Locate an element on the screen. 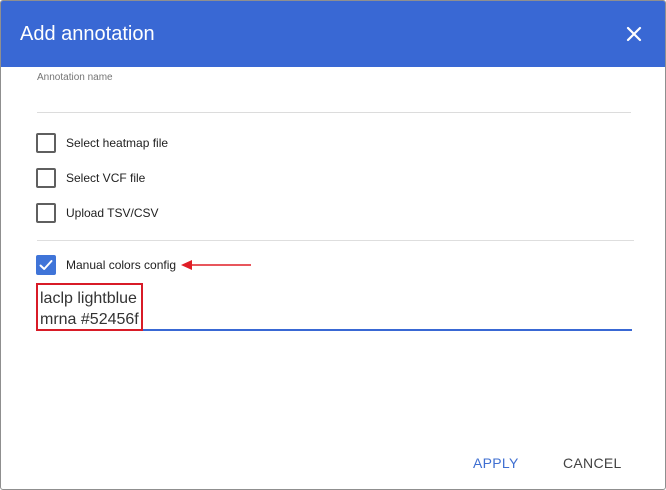 This screenshot has width=666, height=490. color-config-line: mrna #52456f is located at coordinates (89, 319).